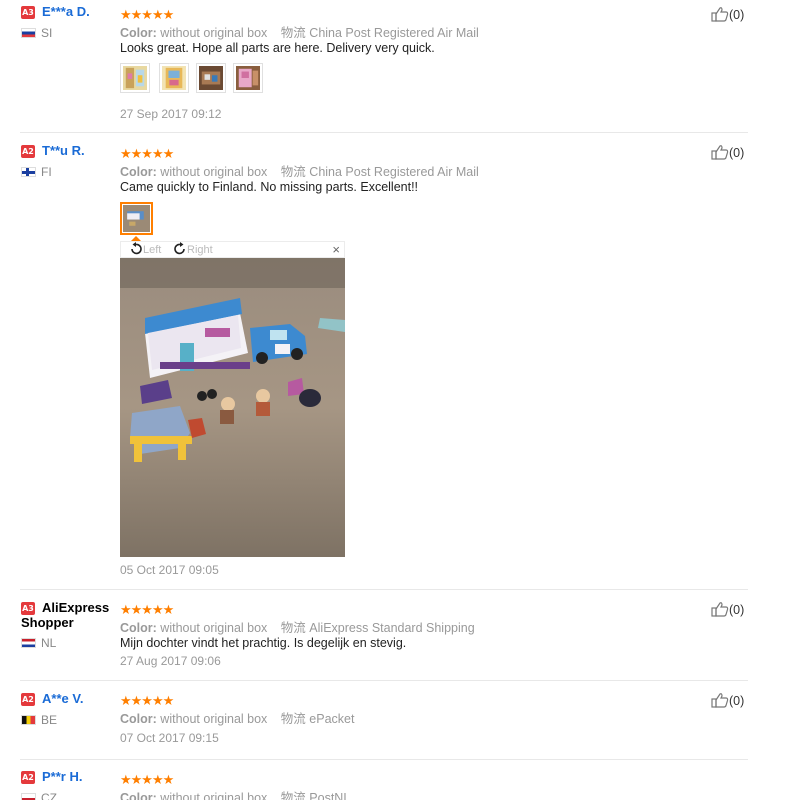  What do you see at coordinates (28, 643) in the screenshot?
I see `netherlands-flag-icon` at bounding box center [28, 643].